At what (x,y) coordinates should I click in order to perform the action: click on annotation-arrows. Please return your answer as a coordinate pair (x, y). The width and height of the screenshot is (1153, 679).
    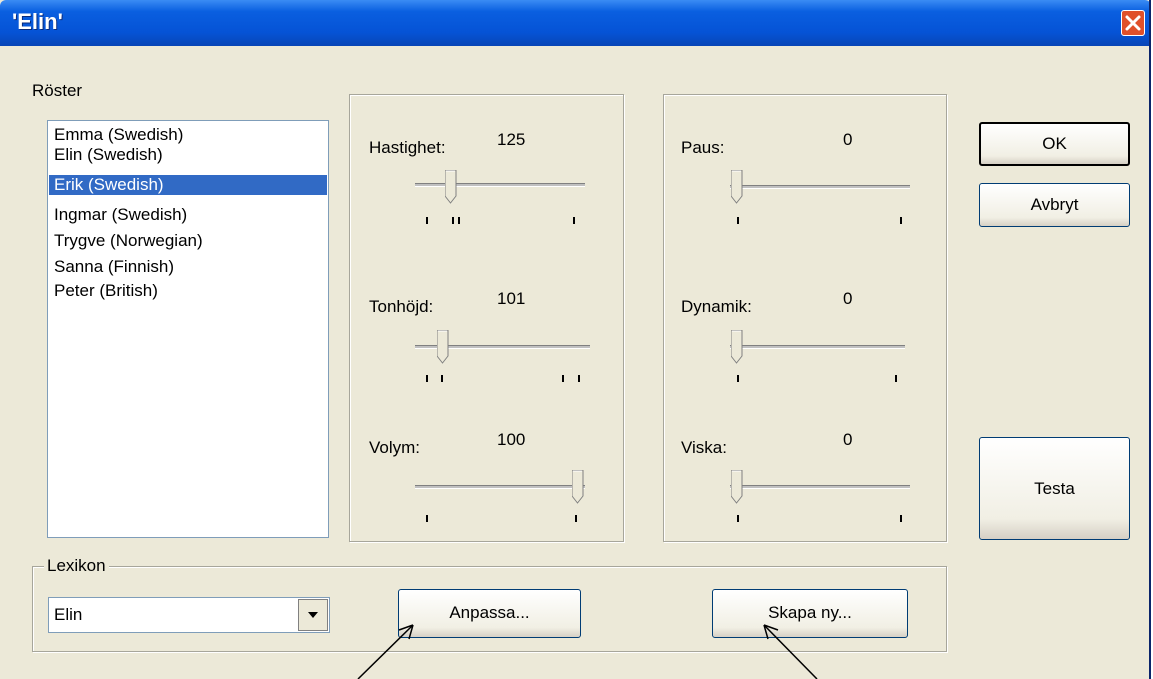
    Looking at the image, I should click on (587, 651).